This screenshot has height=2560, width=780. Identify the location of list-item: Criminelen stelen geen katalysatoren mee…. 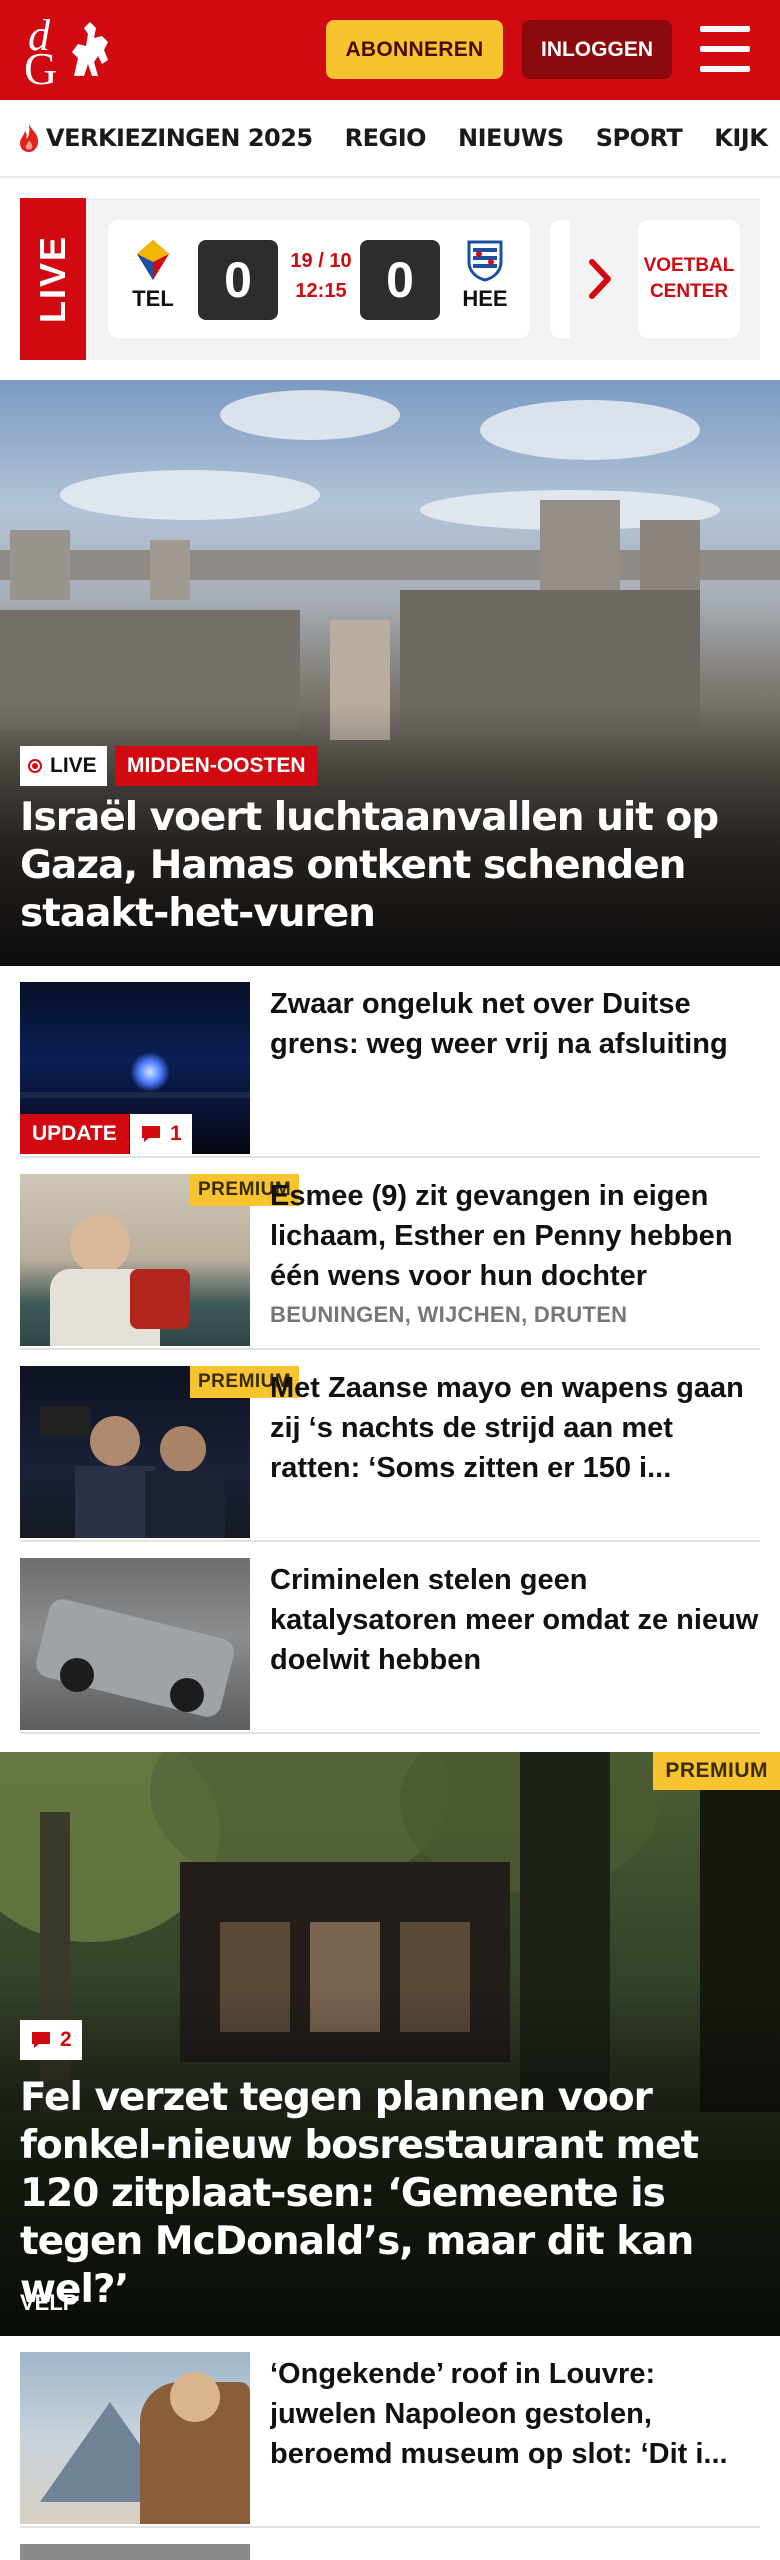
(390, 1638).